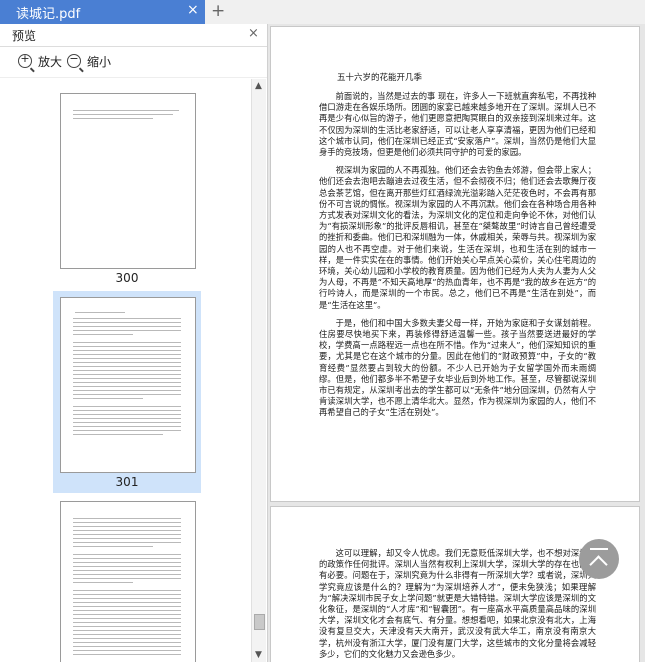 The width and height of the screenshot is (645, 662). What do you see at coordinates (599, 559) in the screenshot?
I see `back-to-top-icon` at bounding box center [599, 559].